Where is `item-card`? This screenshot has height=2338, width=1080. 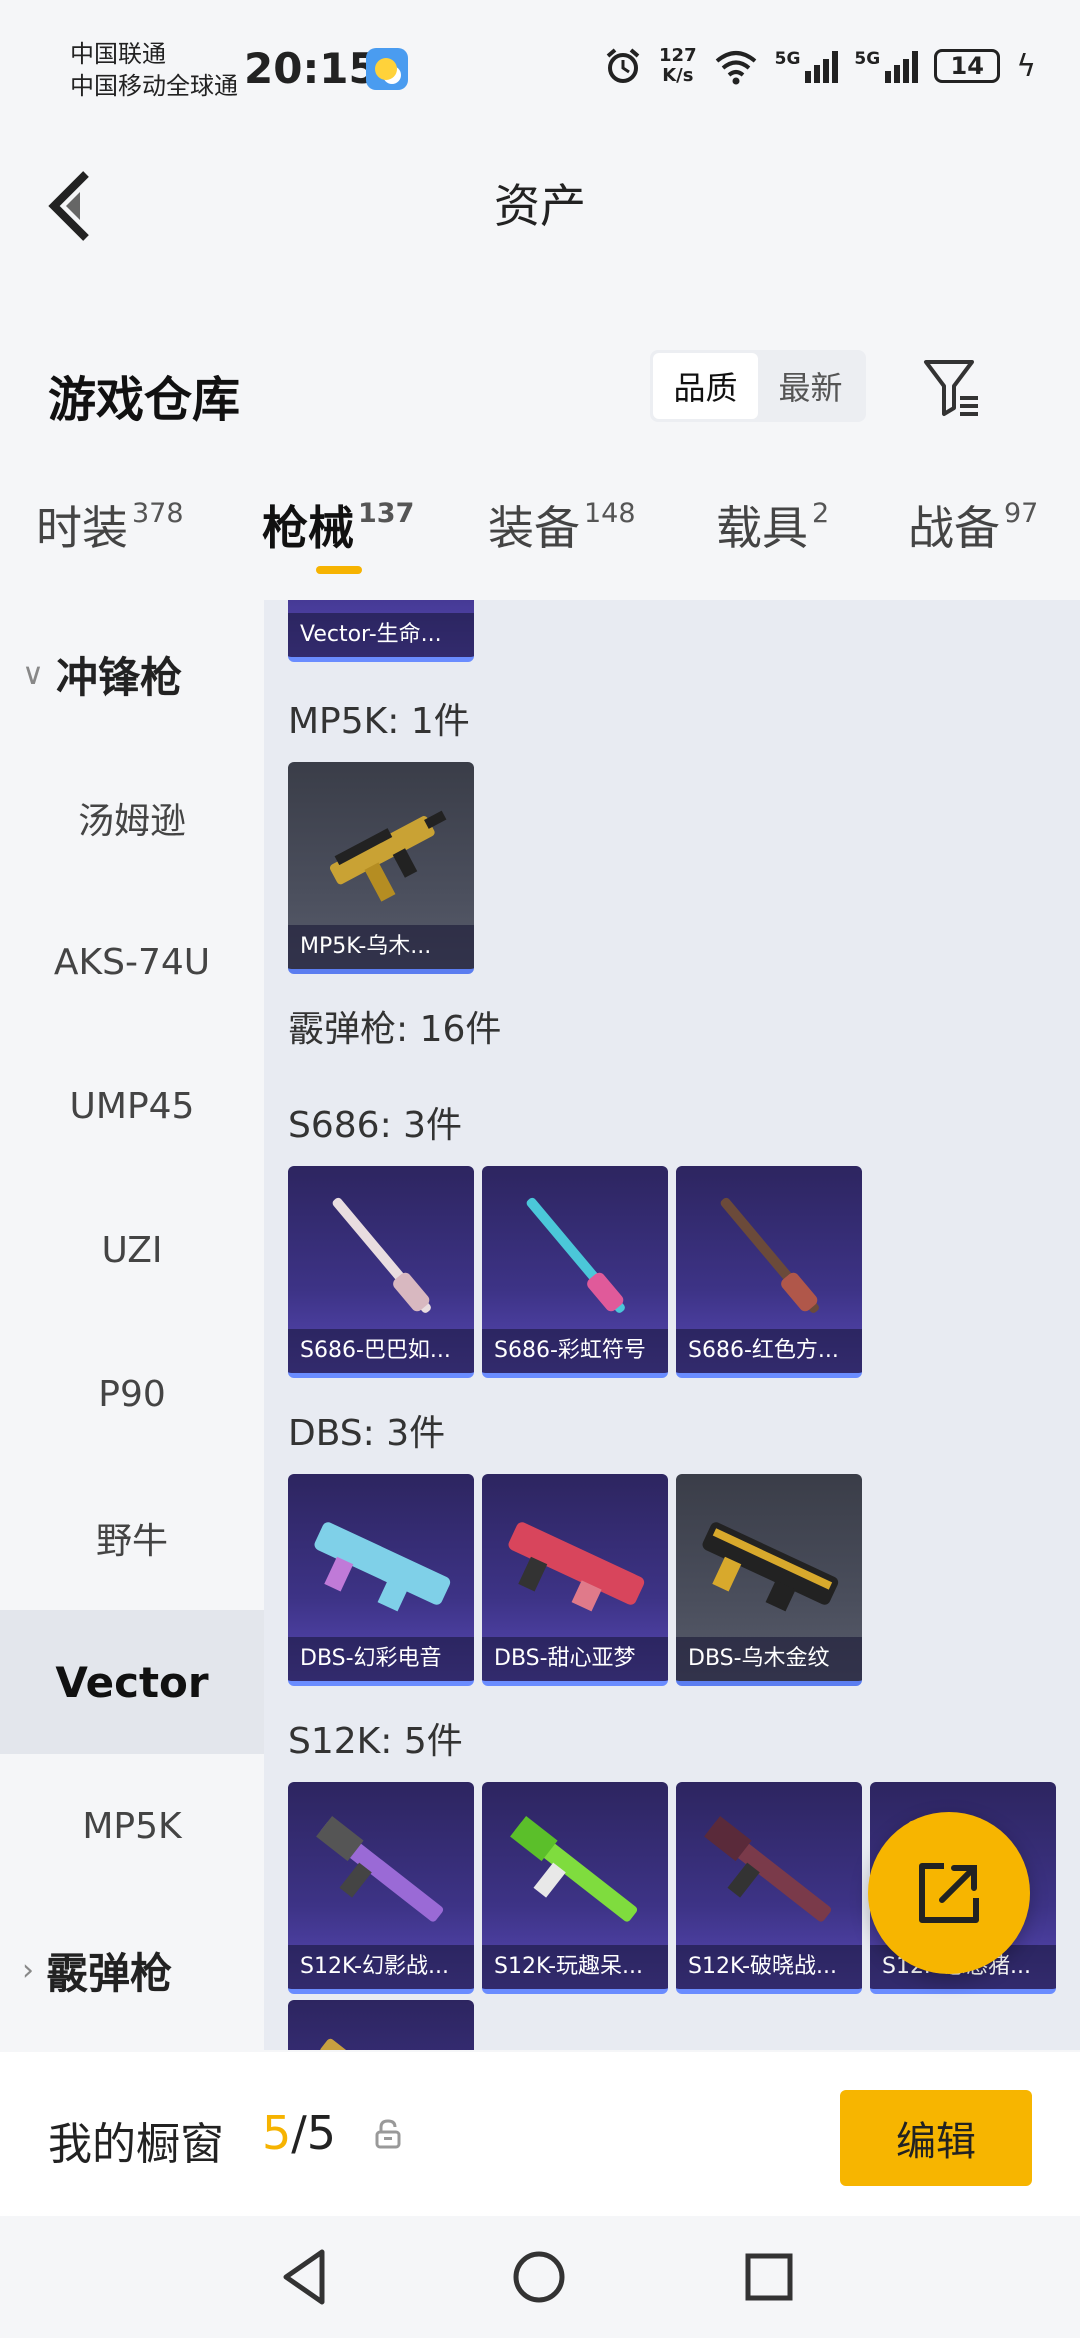
item-card is located at coordinates (381, 2025).